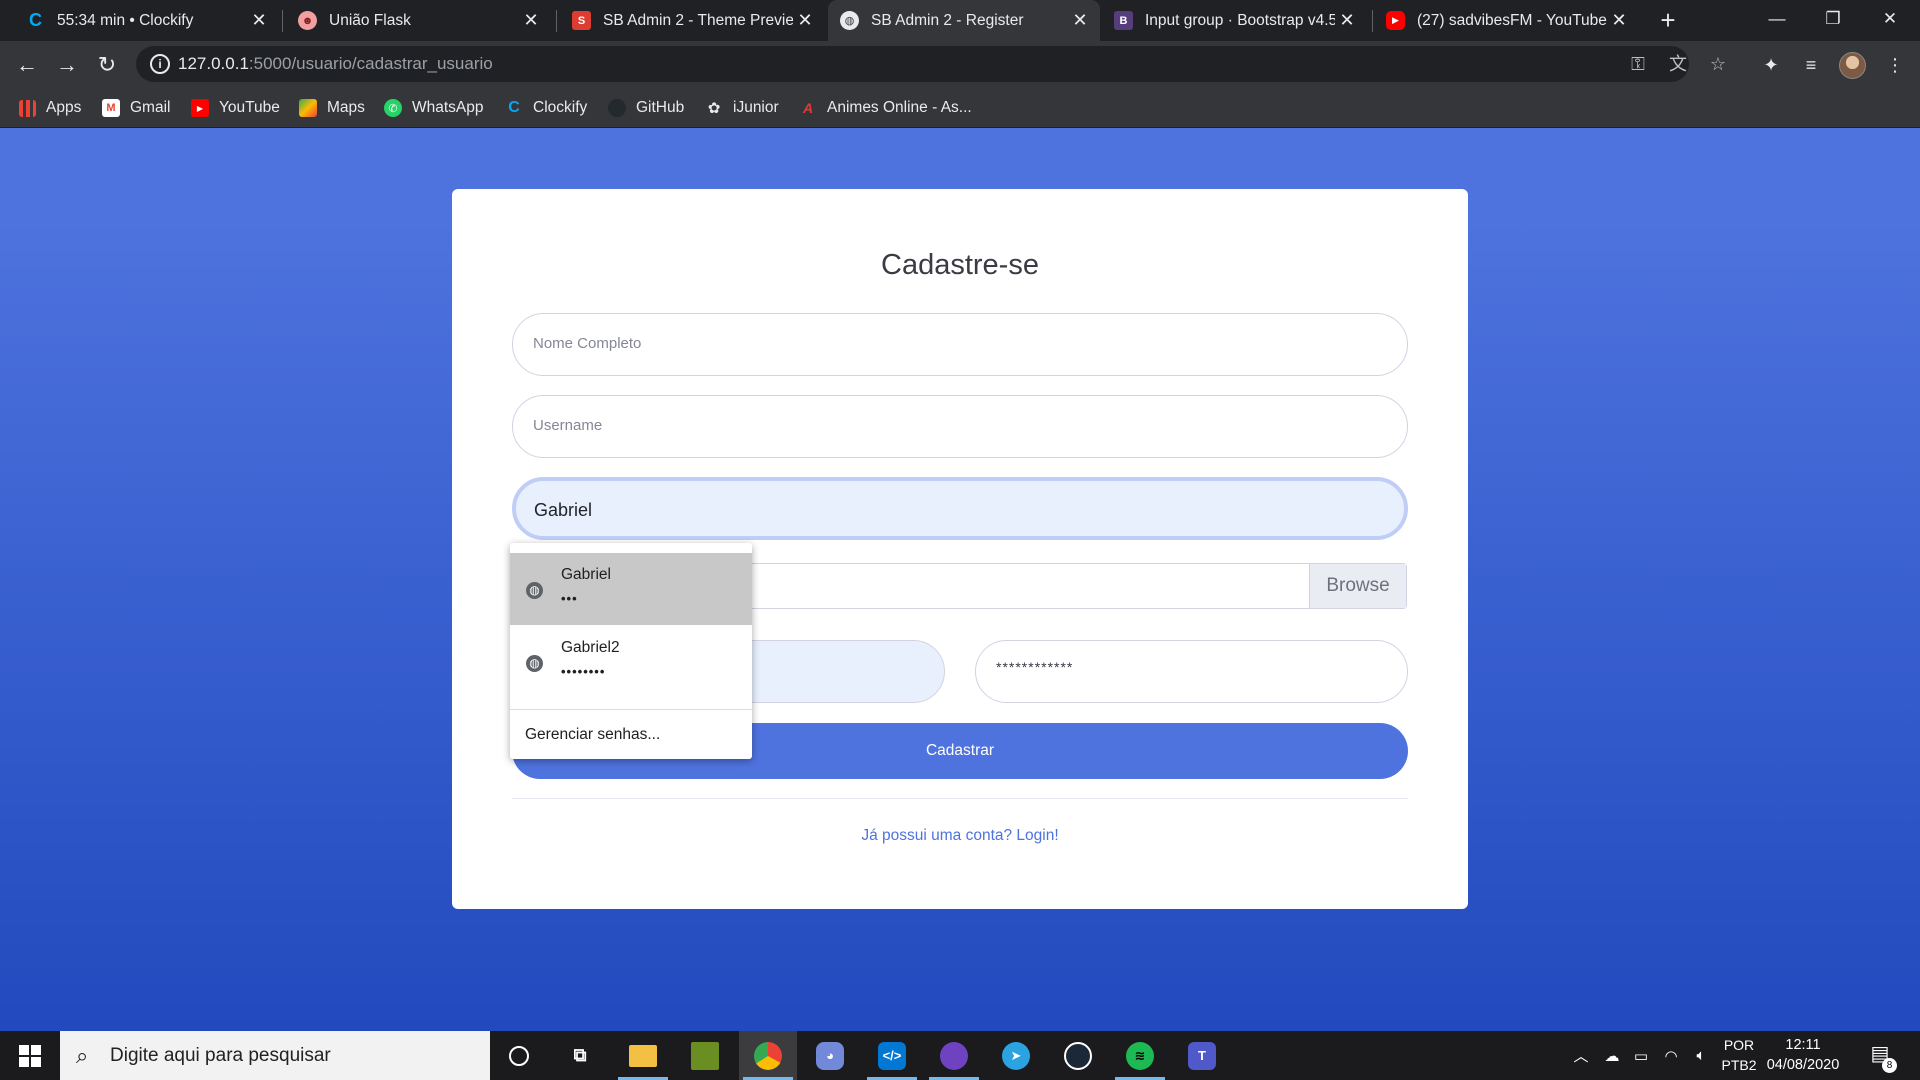  What do you see at coordinates (960, 344) in the screenshot?
I see `full-name-field: Nome Completo` at bounding box center [960, 344].